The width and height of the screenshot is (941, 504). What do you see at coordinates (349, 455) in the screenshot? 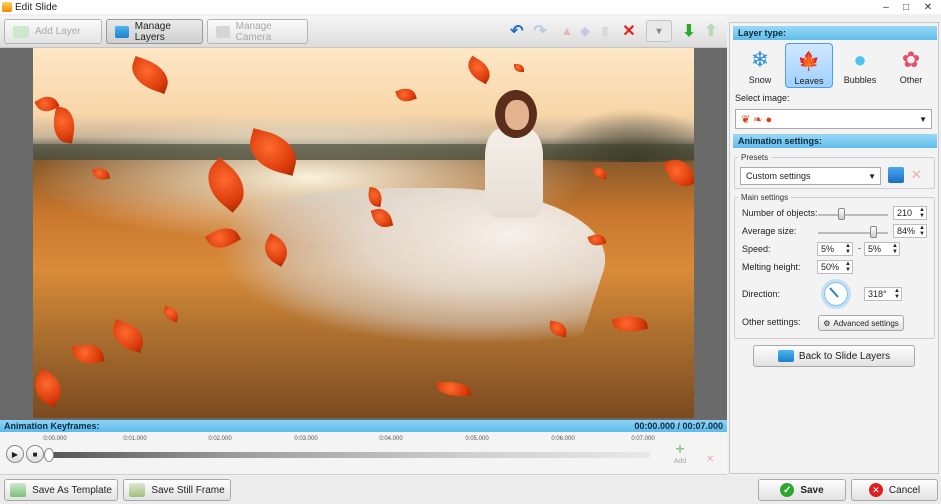
I see `timeline-track` at bounding box center [349, 455].